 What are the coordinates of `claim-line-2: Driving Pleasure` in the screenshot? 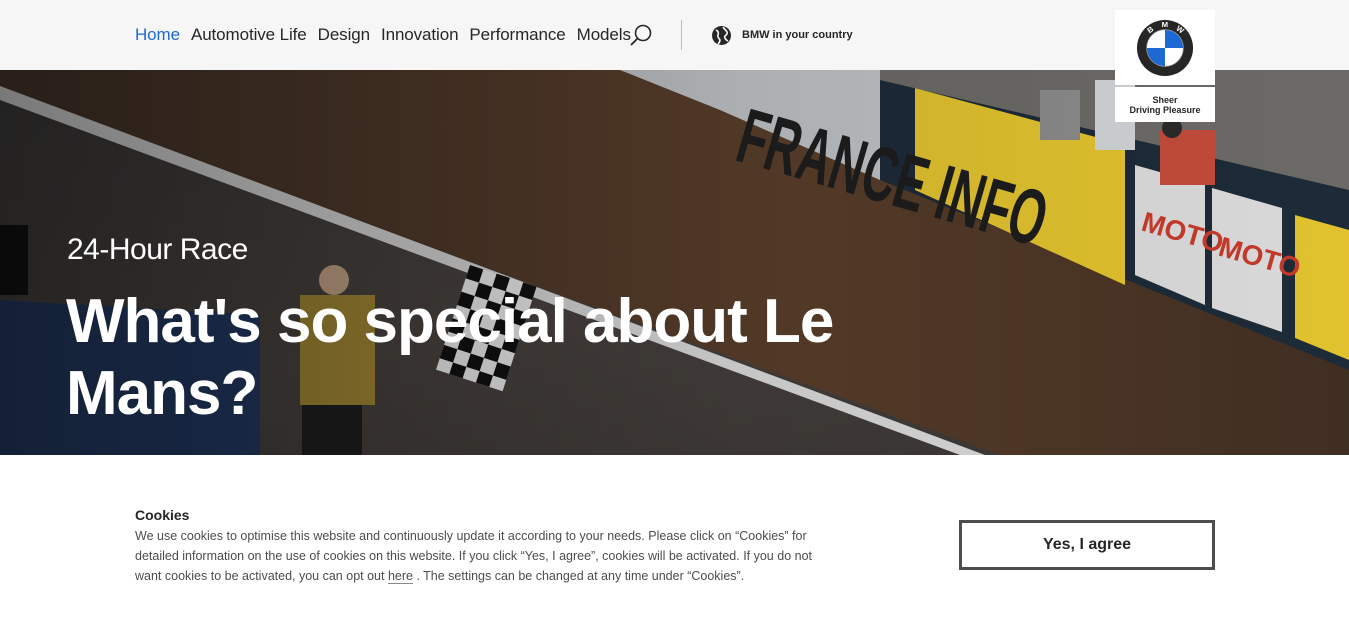 It's located at (1165, 109).